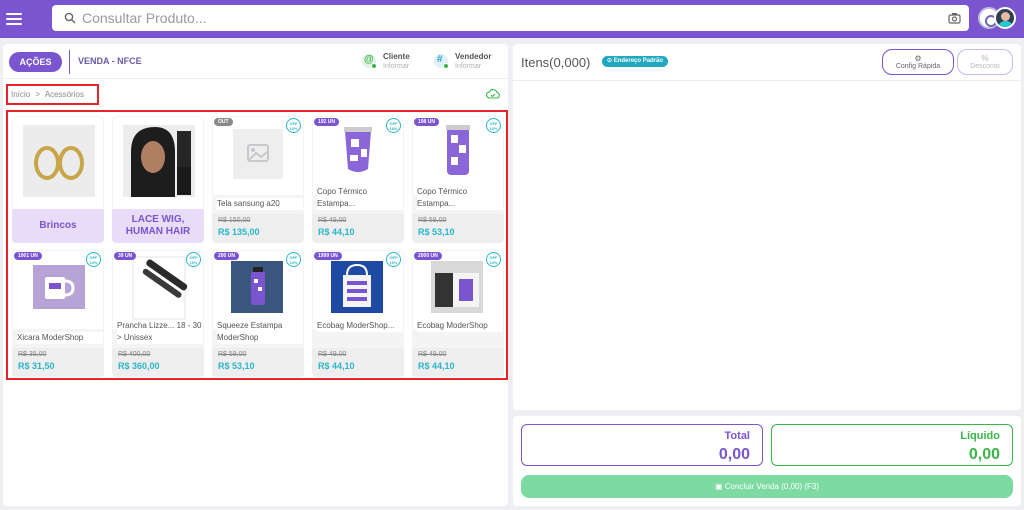 The height and width of the screenshot is (510, 1024). I want to click on cliente-label: Cliente, so click(396, 56).